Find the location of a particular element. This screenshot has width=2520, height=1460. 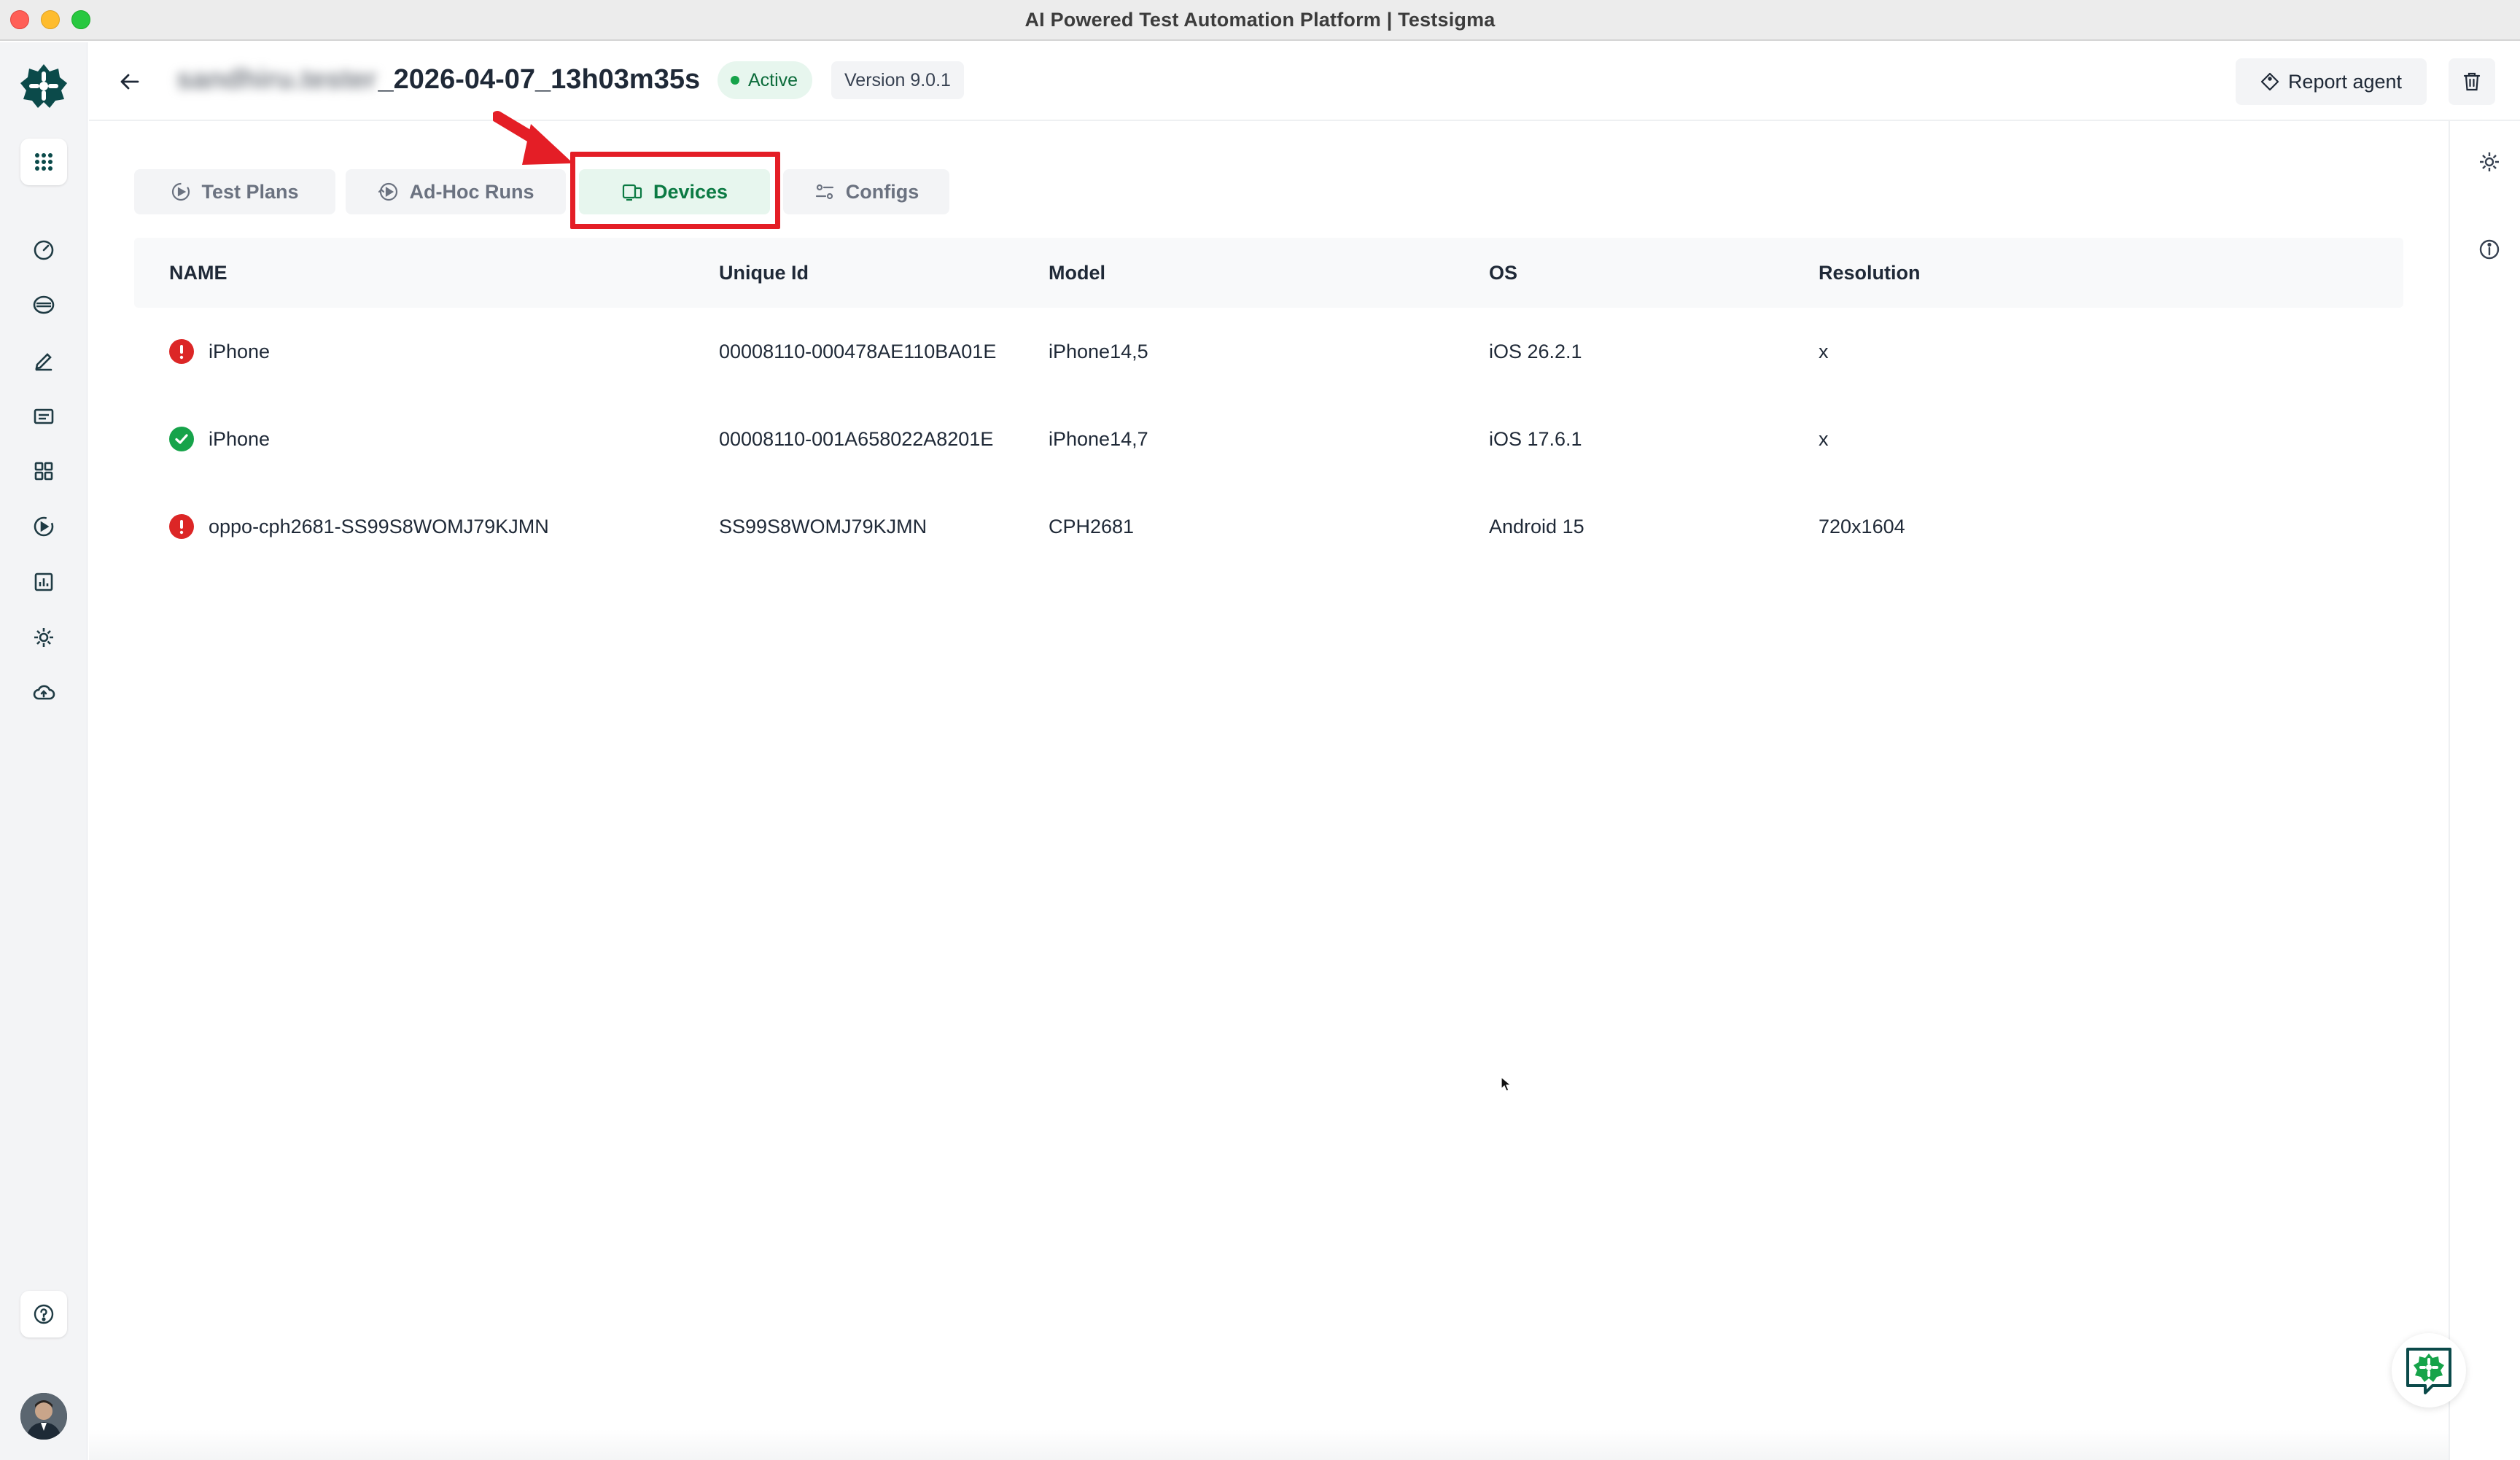

tab-test-plans: Test Plans is located at coordinates (234, 191).